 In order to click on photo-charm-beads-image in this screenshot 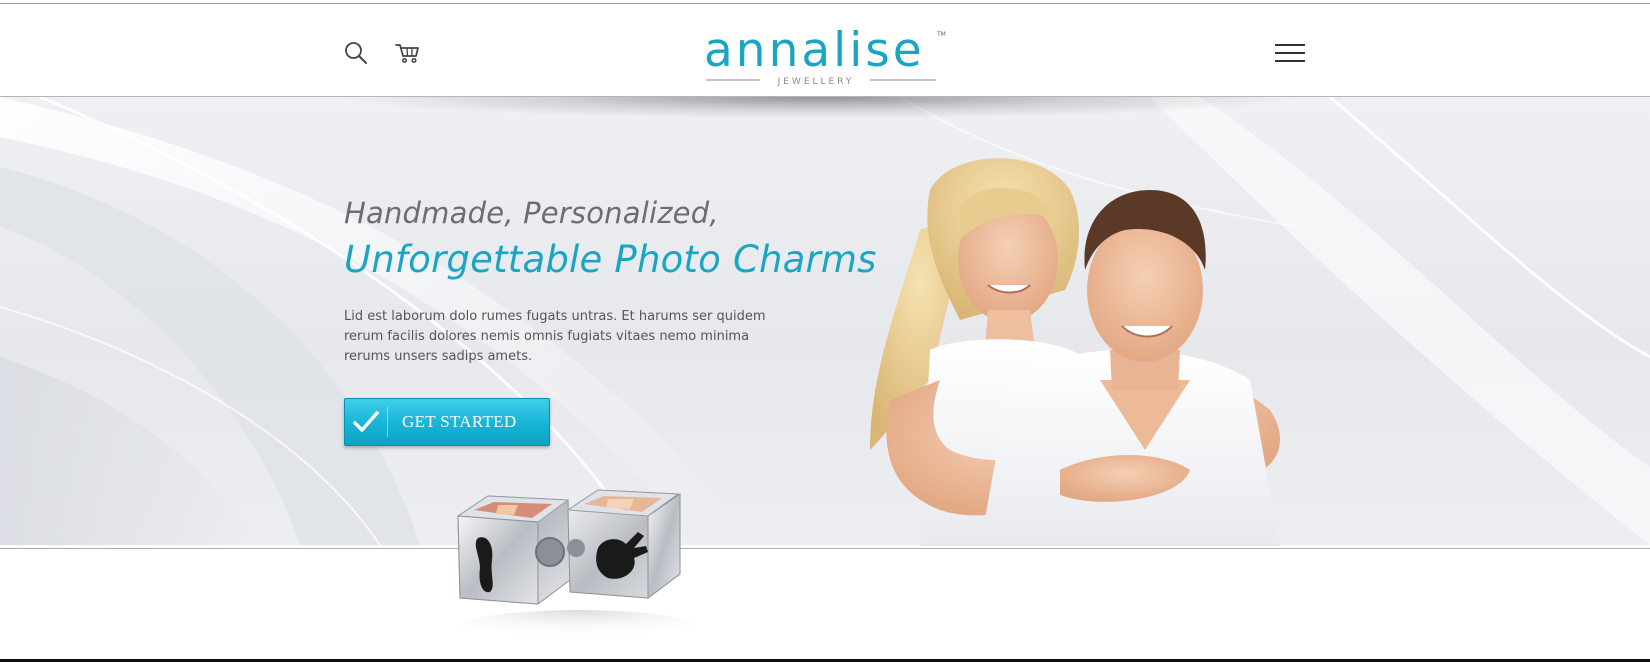, I will do `click(577, 567)`.